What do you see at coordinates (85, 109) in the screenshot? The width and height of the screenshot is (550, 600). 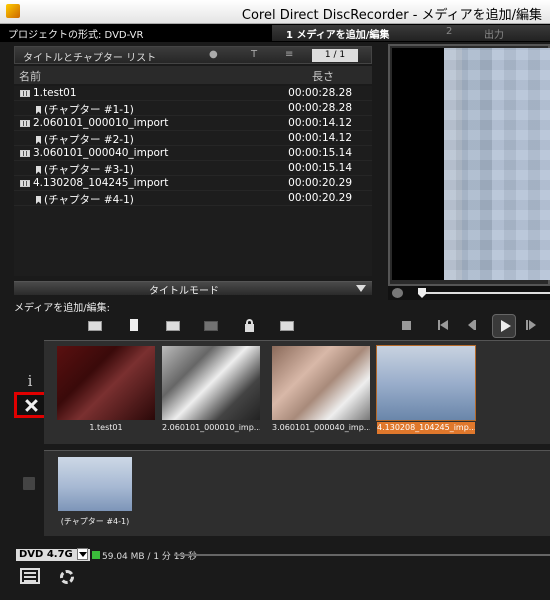 I see `row-name: (チャプター #1-1)` at bounding box center [85, 109].